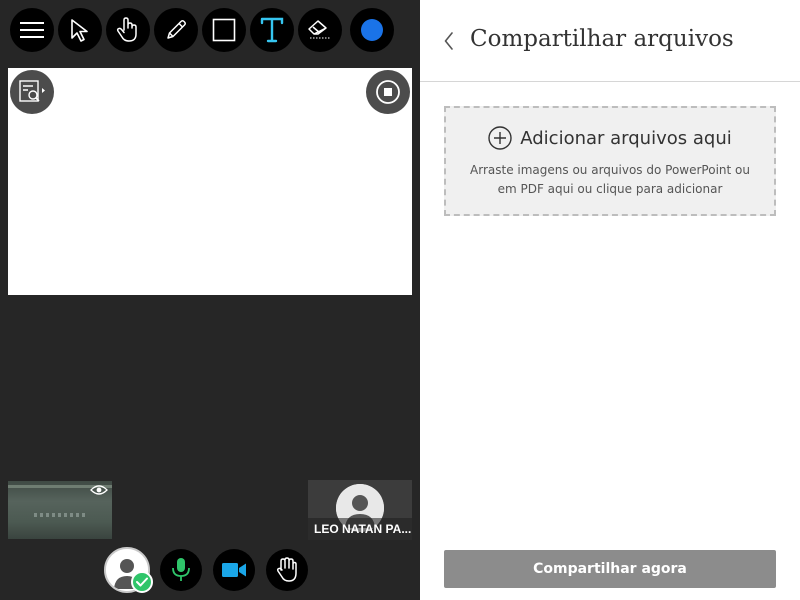  What do you see at coordinates (60, 515) in the screenshot?
I see `video-frame-detail` at bounding box center [60, 515].